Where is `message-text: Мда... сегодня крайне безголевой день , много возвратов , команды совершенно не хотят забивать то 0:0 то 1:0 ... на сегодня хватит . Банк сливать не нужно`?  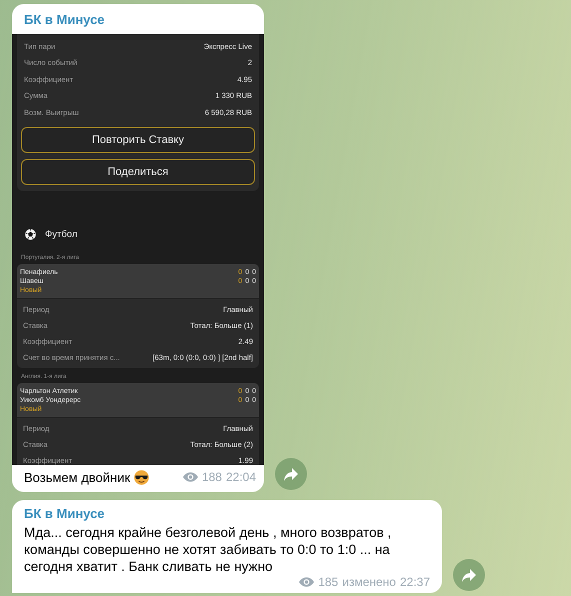 message-text: Мда... сегодня крайне безголевой день , много возвратов , команды совершенно не хотят забивать то 0:0 то 1:0 ... на сегодня хватит . Банк сливать не нужно is located at coordinates (208, 549).